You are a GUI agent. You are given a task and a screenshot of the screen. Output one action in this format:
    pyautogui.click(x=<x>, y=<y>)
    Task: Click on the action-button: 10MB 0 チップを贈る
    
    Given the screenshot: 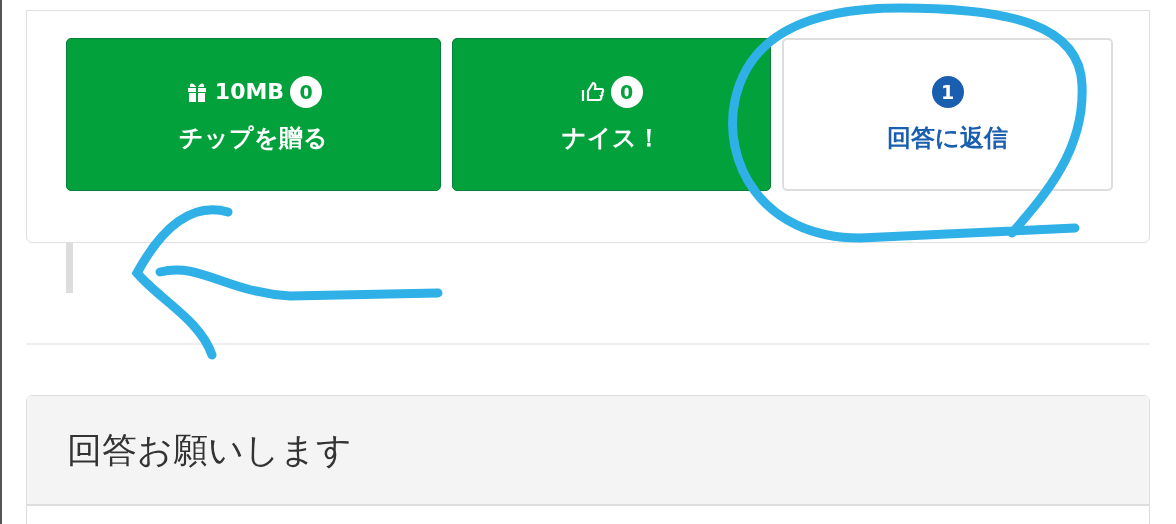 What is the action you would take?
    pyautogui.click(x=253, y=114)
    